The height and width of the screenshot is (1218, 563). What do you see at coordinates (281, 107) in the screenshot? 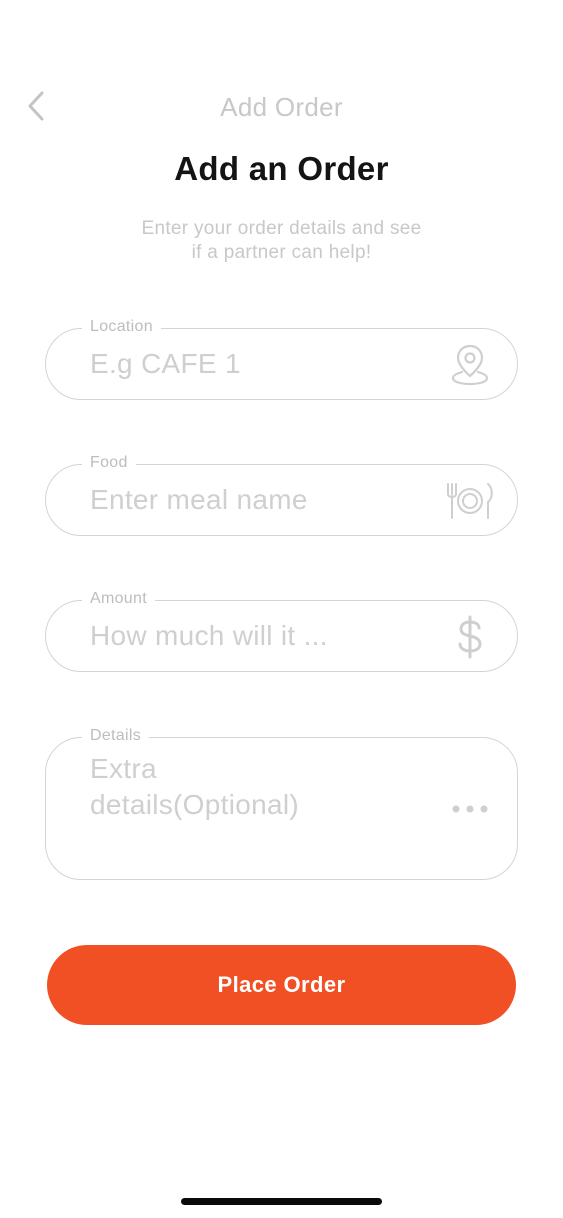
I see `nav-title: Add Order` at bounding box center [281, 107].